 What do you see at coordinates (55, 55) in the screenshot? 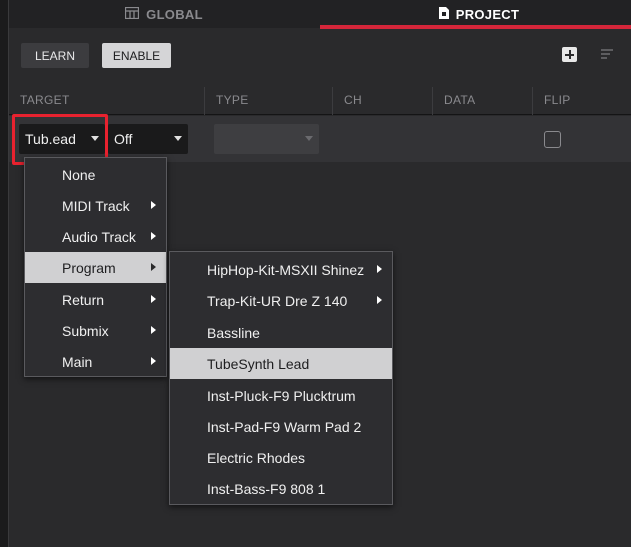
I see `learn-button: LEARN` at bounding box center [55, 55].